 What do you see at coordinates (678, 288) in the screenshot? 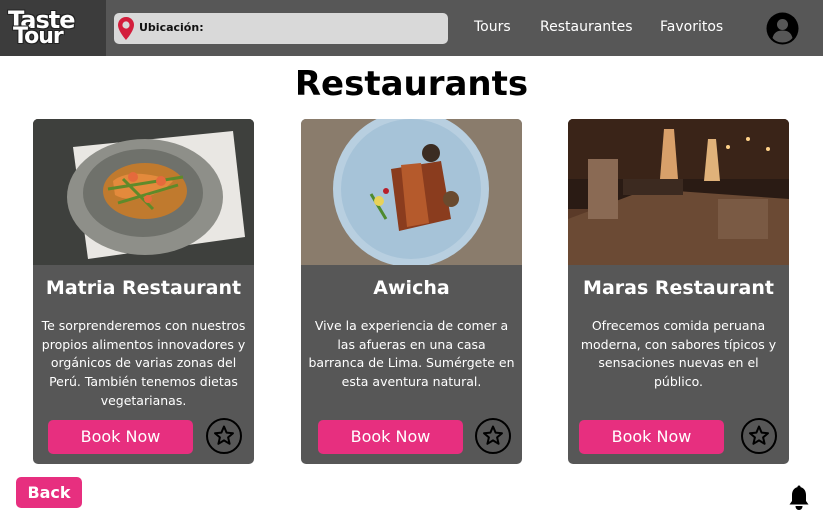
I see `restaurant-name: Maras Restaurant` at bounding box center [678, 288].